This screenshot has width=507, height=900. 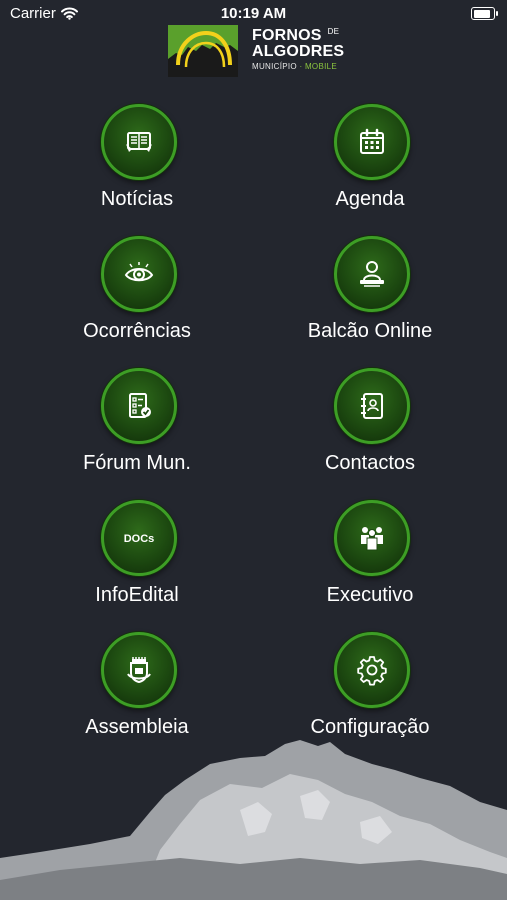 What do you see at coordinates (137, 595) in the screenshot?
I see `menu-label: InfoEdital` at bounding box center [137, 595].